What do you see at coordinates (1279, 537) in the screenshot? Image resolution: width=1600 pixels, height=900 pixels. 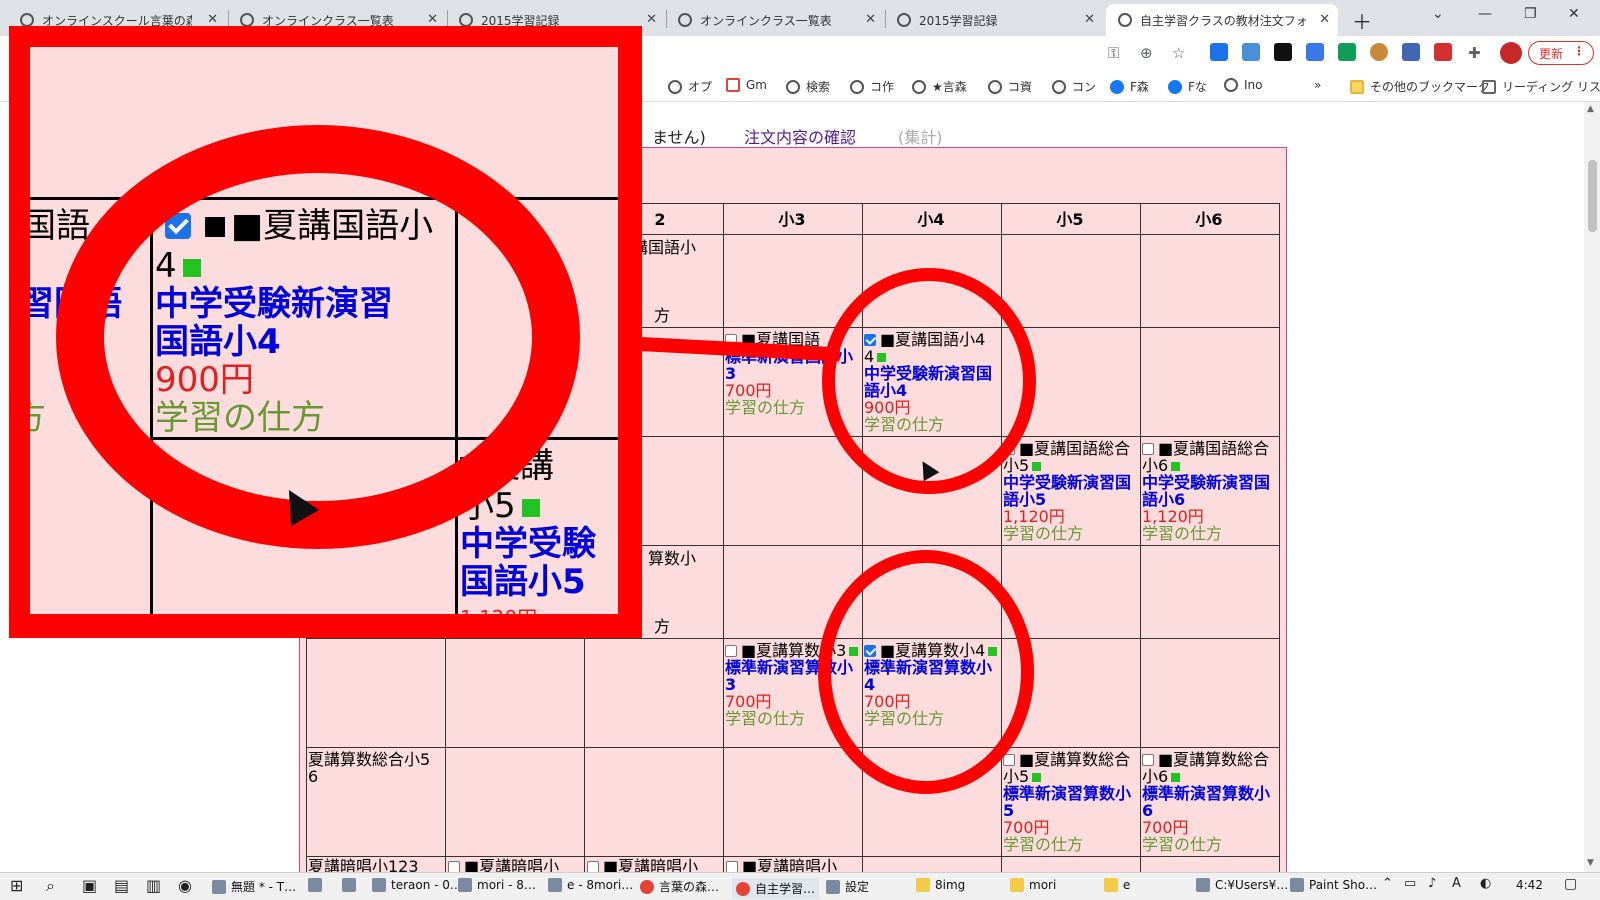 I see `grid-line` at bounding box center [1279, 537].